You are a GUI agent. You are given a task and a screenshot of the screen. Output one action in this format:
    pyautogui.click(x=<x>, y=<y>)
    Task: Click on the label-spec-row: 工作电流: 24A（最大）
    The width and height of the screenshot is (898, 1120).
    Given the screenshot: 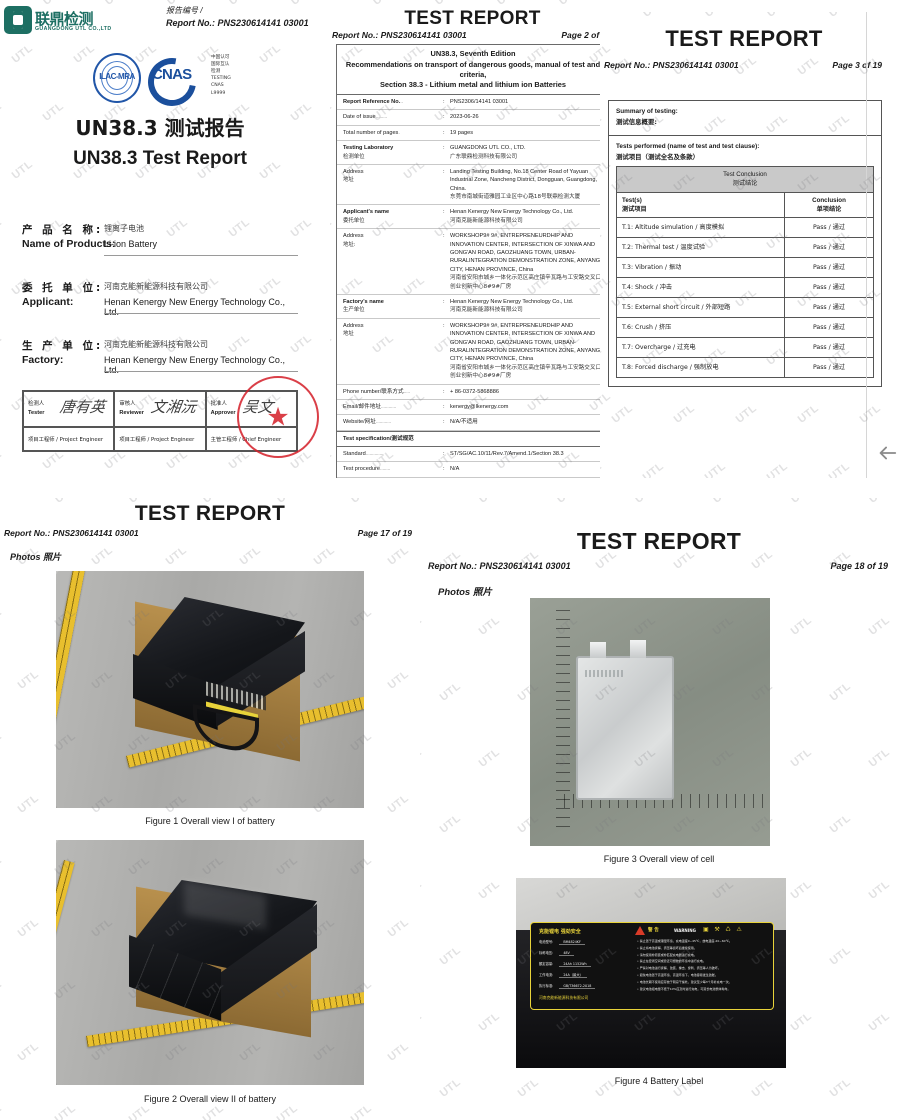 What is the action you would take?
    pyautogui.click(x=563, y=975)
    